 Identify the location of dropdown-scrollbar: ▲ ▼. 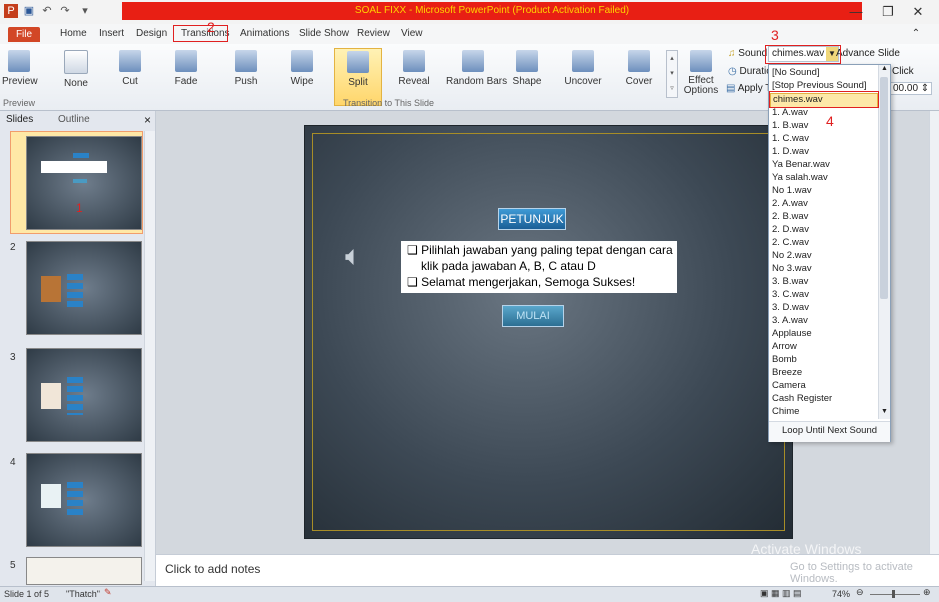
(884, 242).